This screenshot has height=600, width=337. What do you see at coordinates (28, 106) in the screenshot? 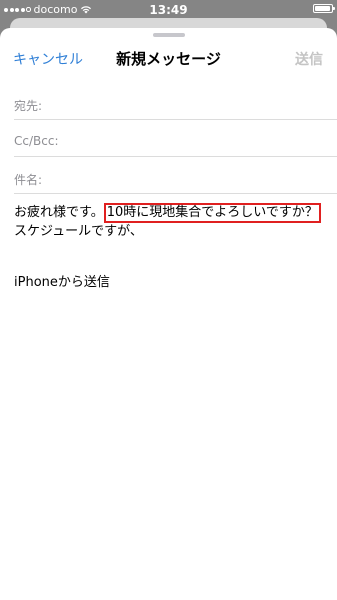
I see `to-label: 宛先:` at bounding box center [28, 106].